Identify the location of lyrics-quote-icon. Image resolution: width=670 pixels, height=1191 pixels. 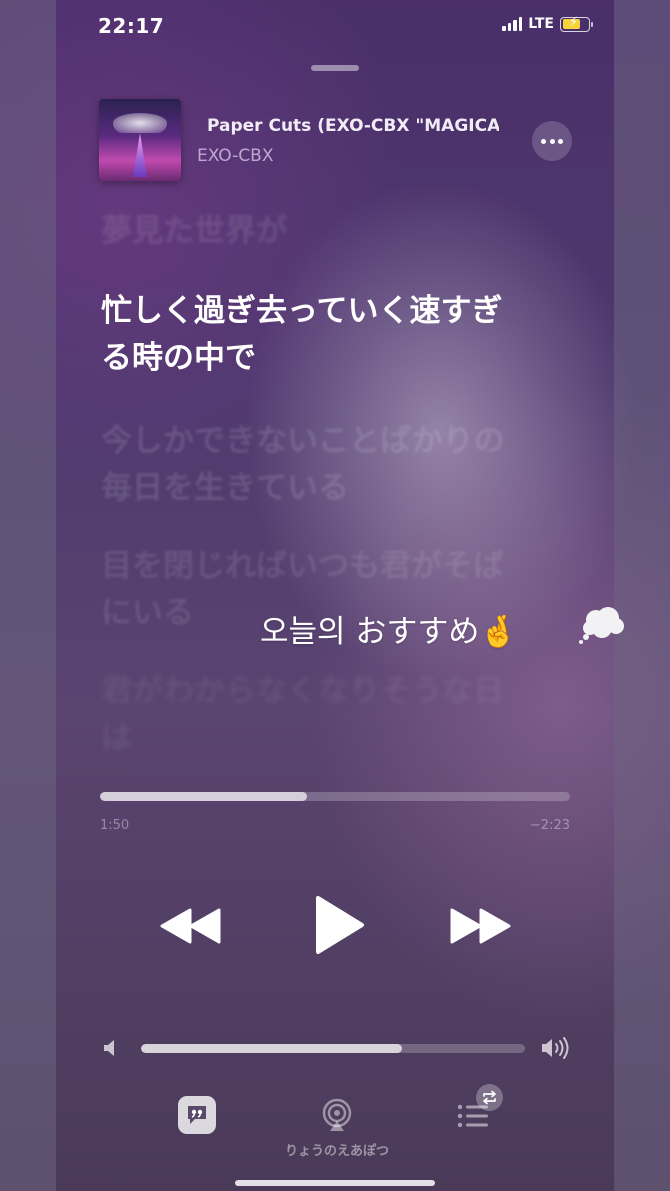
(197, 1115).